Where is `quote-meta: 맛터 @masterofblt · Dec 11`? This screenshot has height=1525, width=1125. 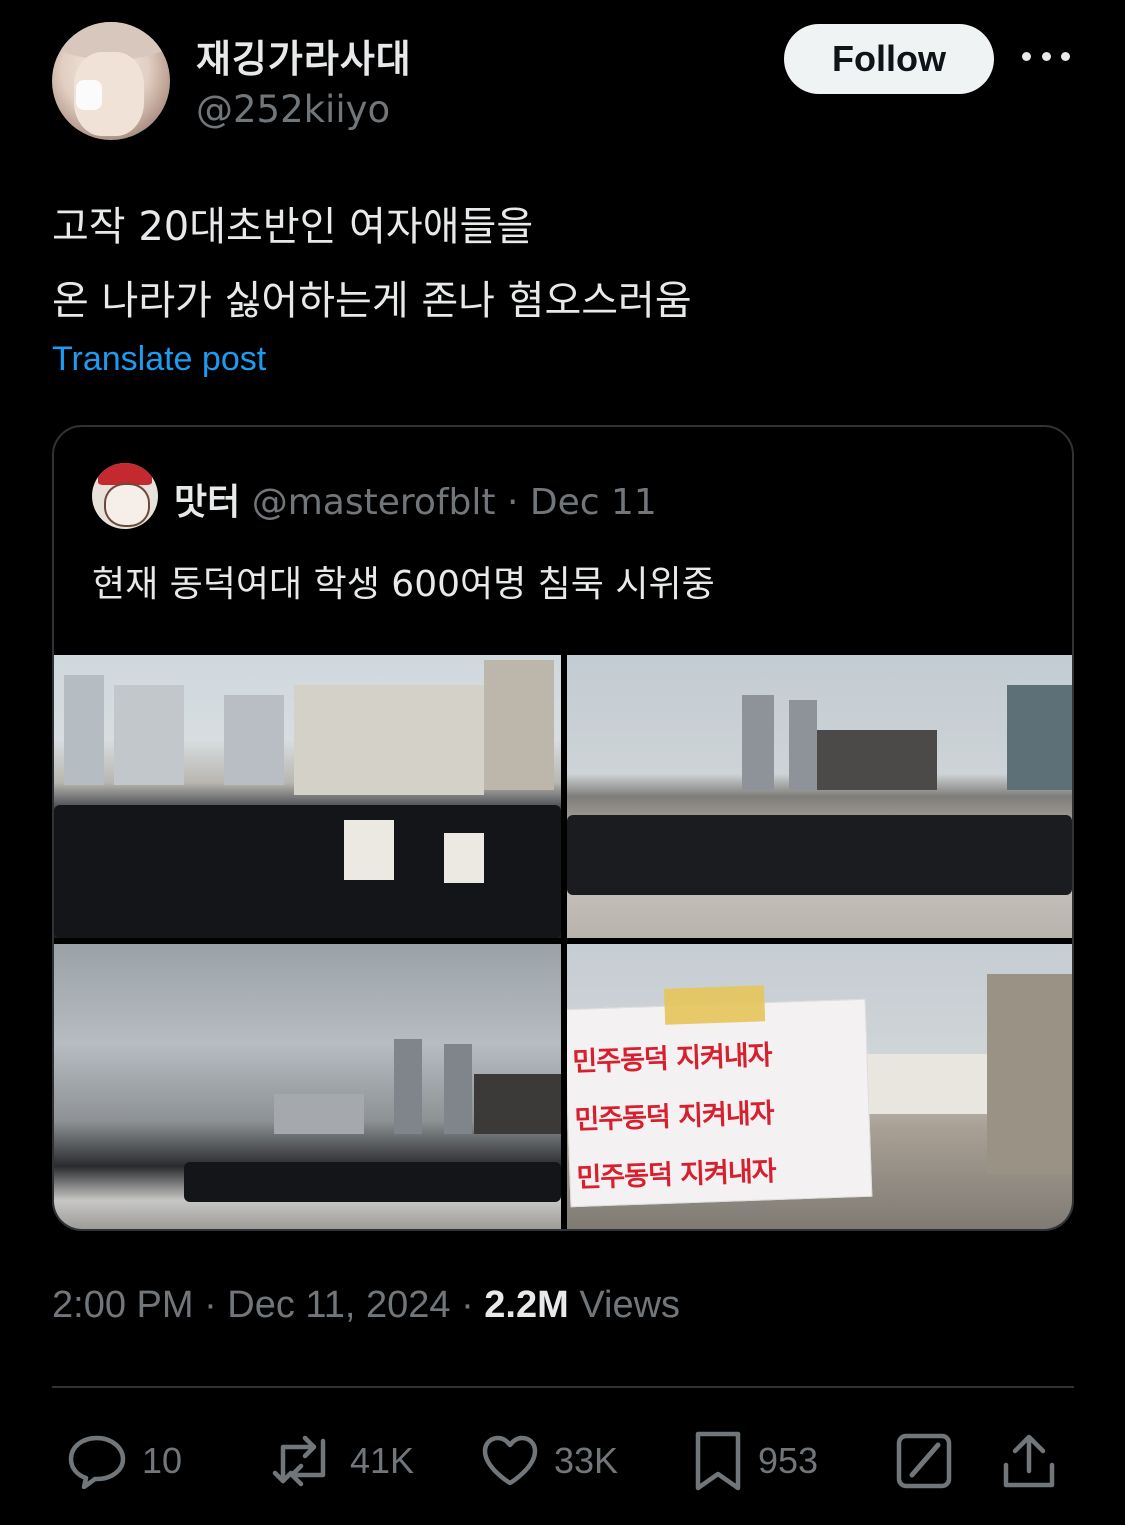 quote-meta: 맛터 @masterofblt · Dec 11 is located at coordinates (415, 499).